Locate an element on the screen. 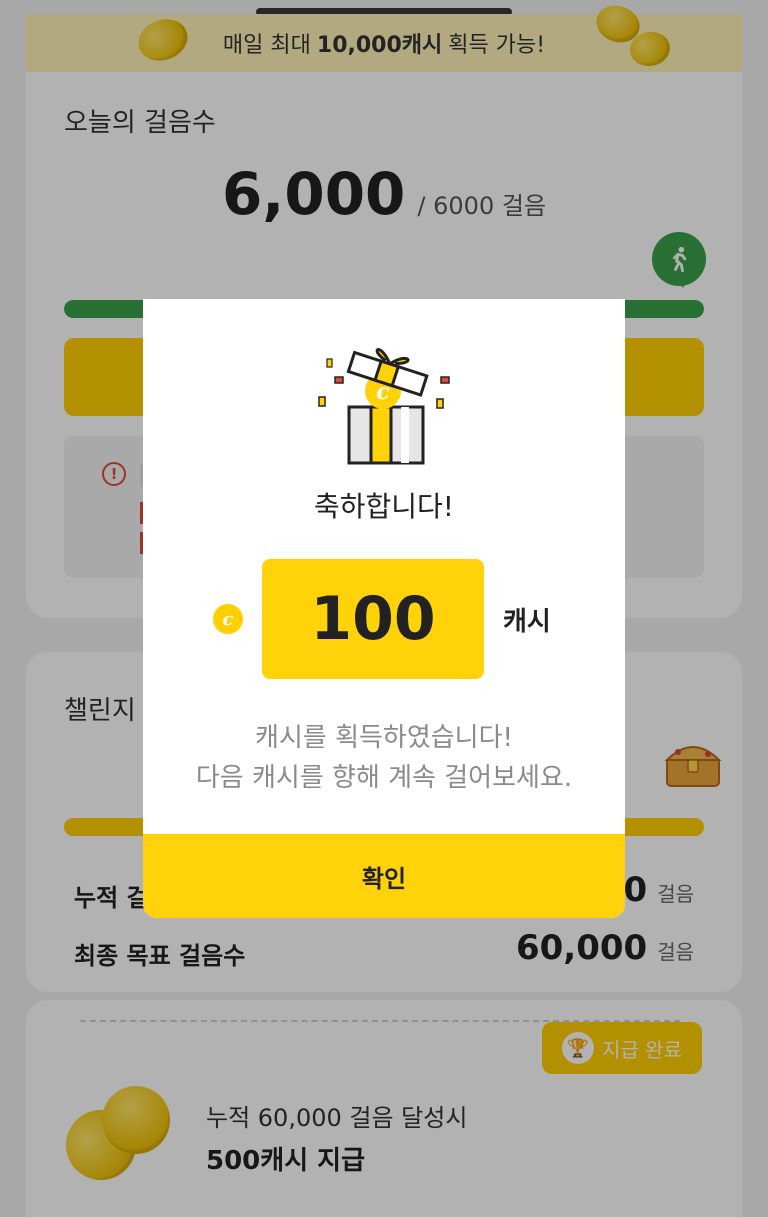 This screenshot has height=1217, width=768. modal-message-line1: 캐시를 획득하였습니다! is located at coordinates (384, 738).